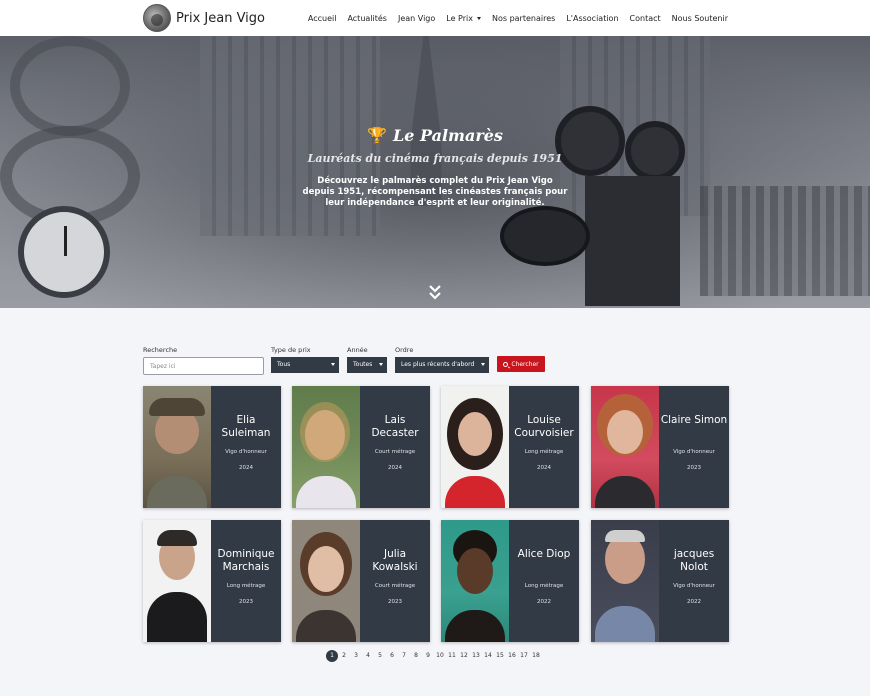 The image size is (870, 696). What do you see at coordinates (536, 656) in the screenshot?
I see `page-link-18: 18` at bounding box center [536, 656].